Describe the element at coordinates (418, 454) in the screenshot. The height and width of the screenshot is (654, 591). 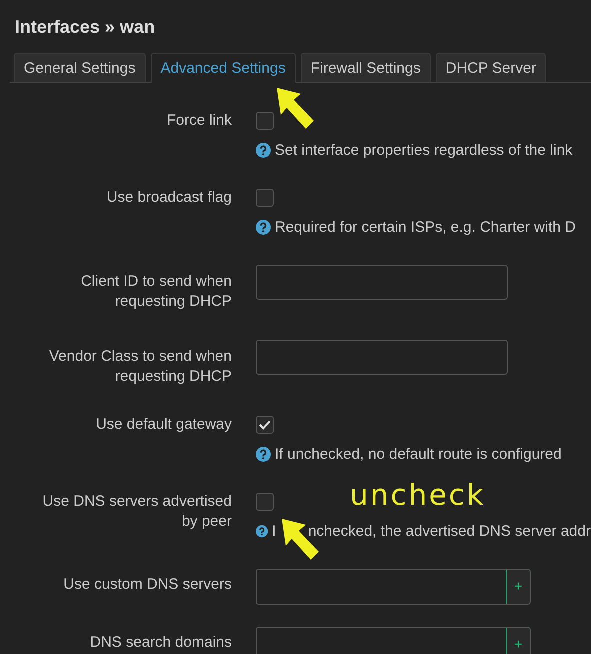
I see `help-text: If unchecked, no default route is configured` at that location.